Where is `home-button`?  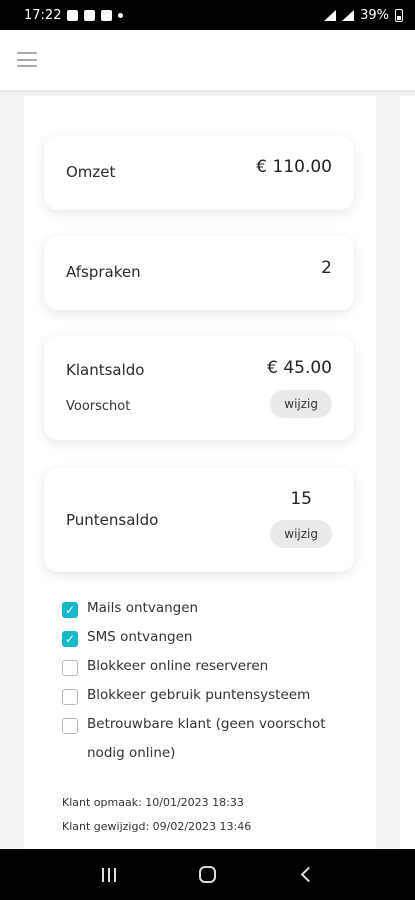
home-button is located at coordinates (207, 875).